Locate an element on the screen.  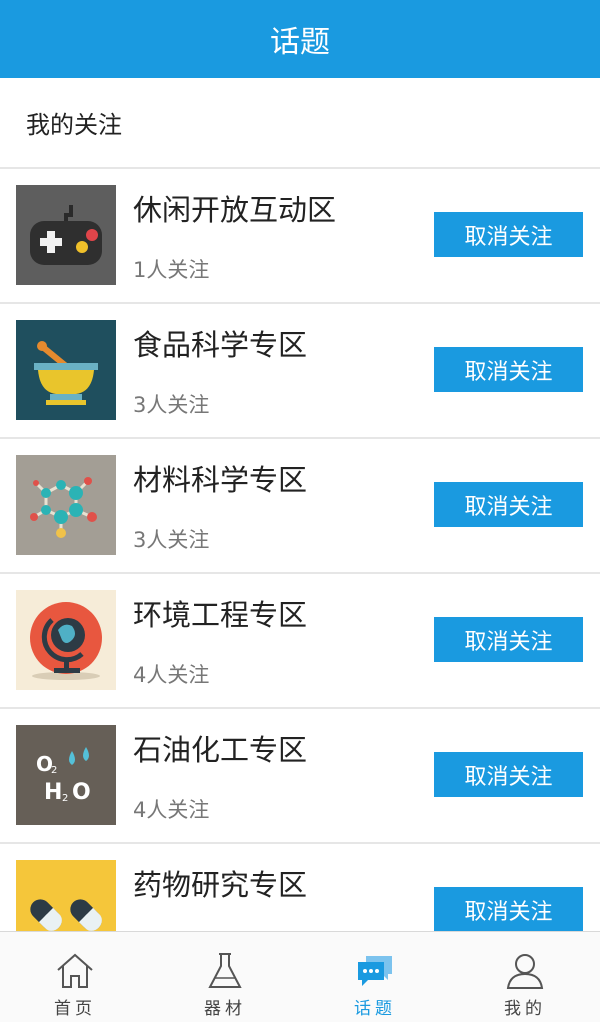
section-title-label: 我的关注 is located at coordinates (74, 125).